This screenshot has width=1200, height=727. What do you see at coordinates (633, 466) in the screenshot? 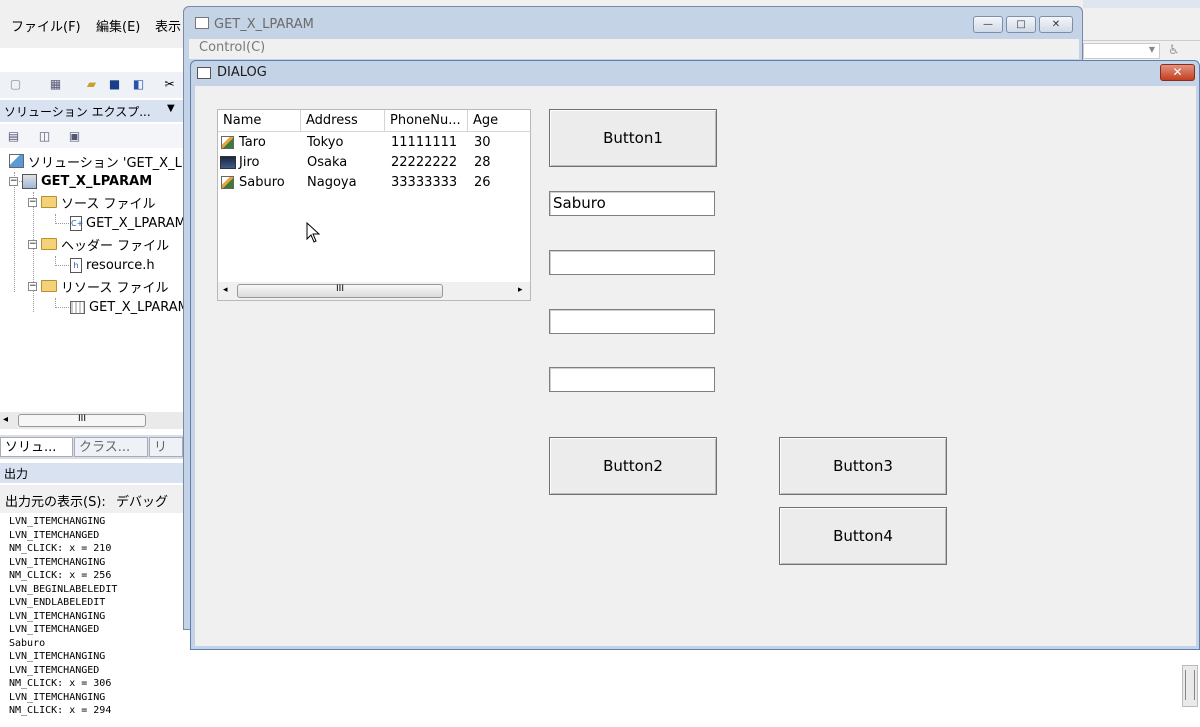
I see `button2: Button2` at bounding box center [633, 466].